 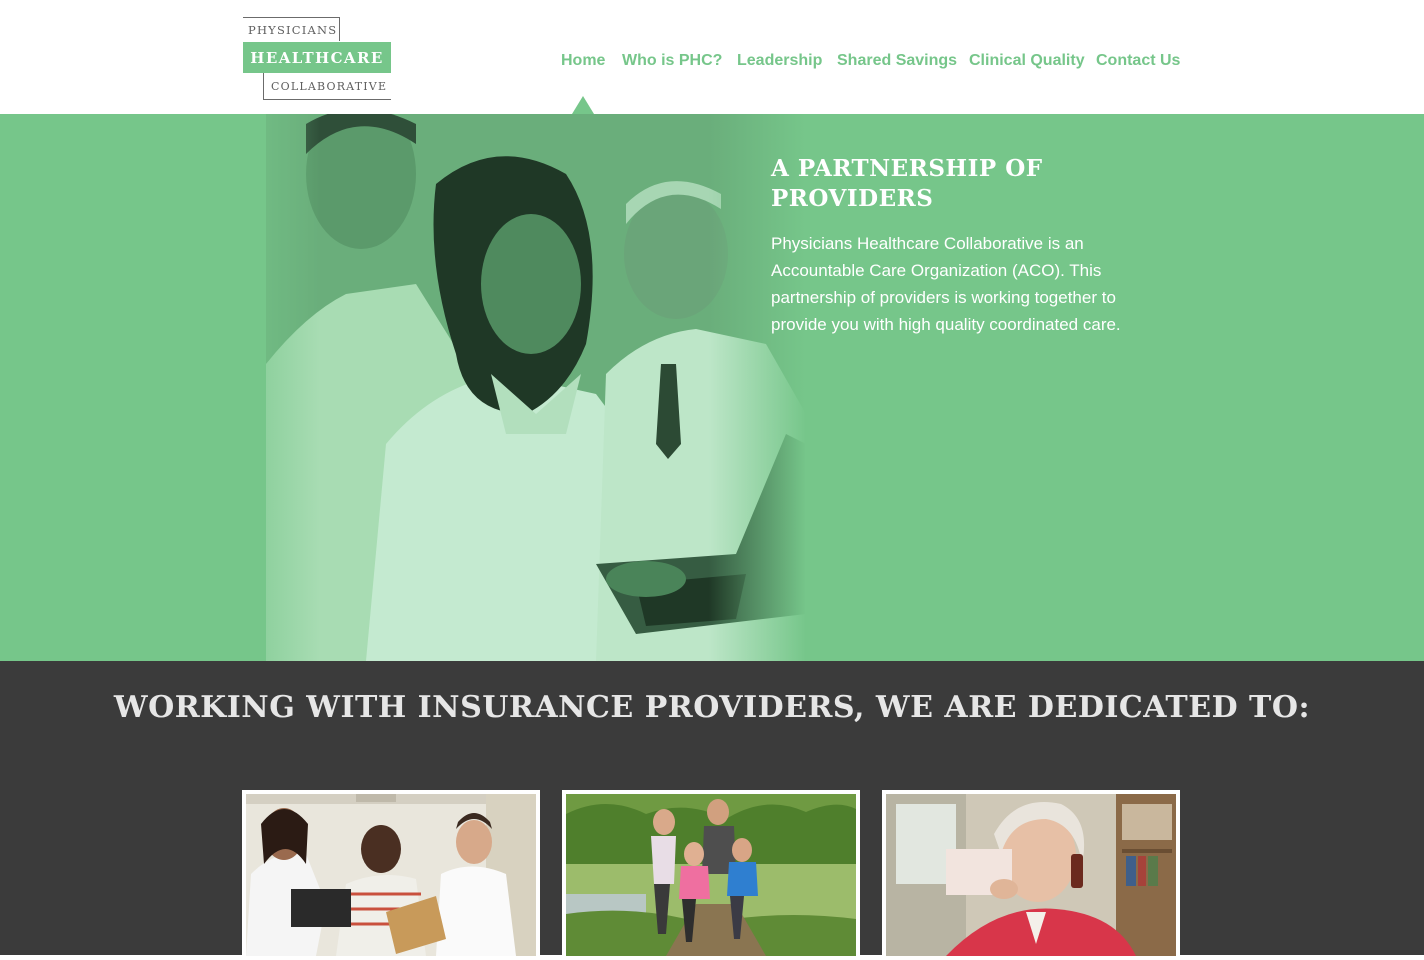 I want to click on nav-item-home: Home, so click(x=583, y=61).